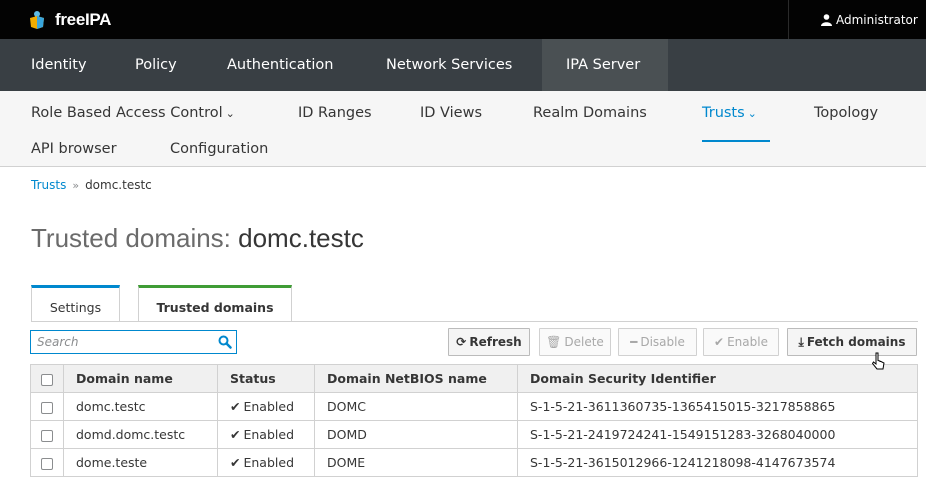  What do you see at coordinates (723, 113) in the screenshot?
I see `subnav-trusts-label: Trusts` at bounding box center [723, 113].